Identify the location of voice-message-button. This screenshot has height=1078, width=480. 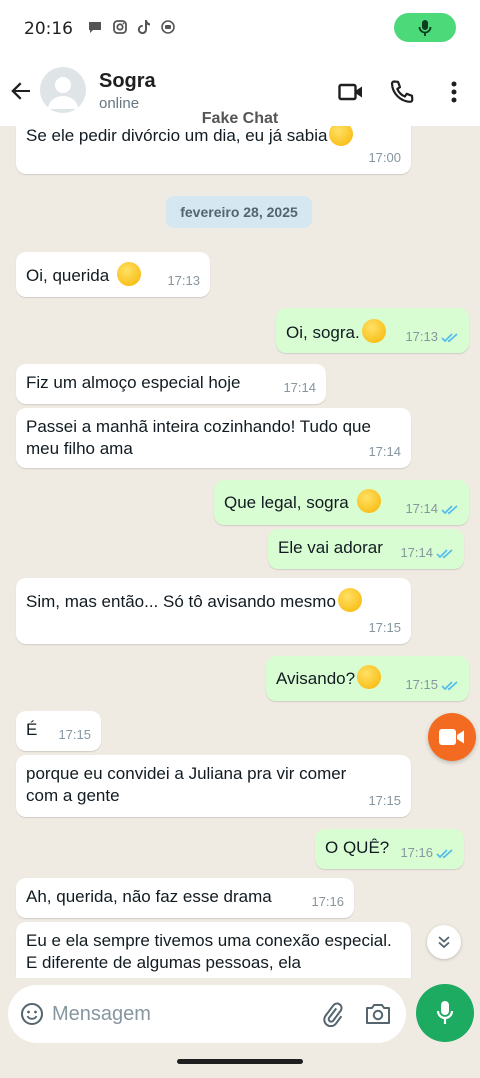
(445, 1013).